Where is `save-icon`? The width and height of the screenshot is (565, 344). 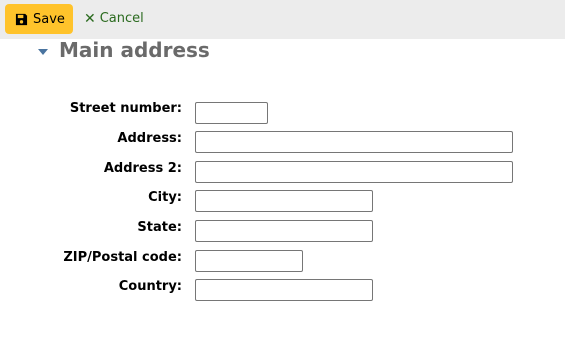
save-icon is located at coordinates (21, 19).